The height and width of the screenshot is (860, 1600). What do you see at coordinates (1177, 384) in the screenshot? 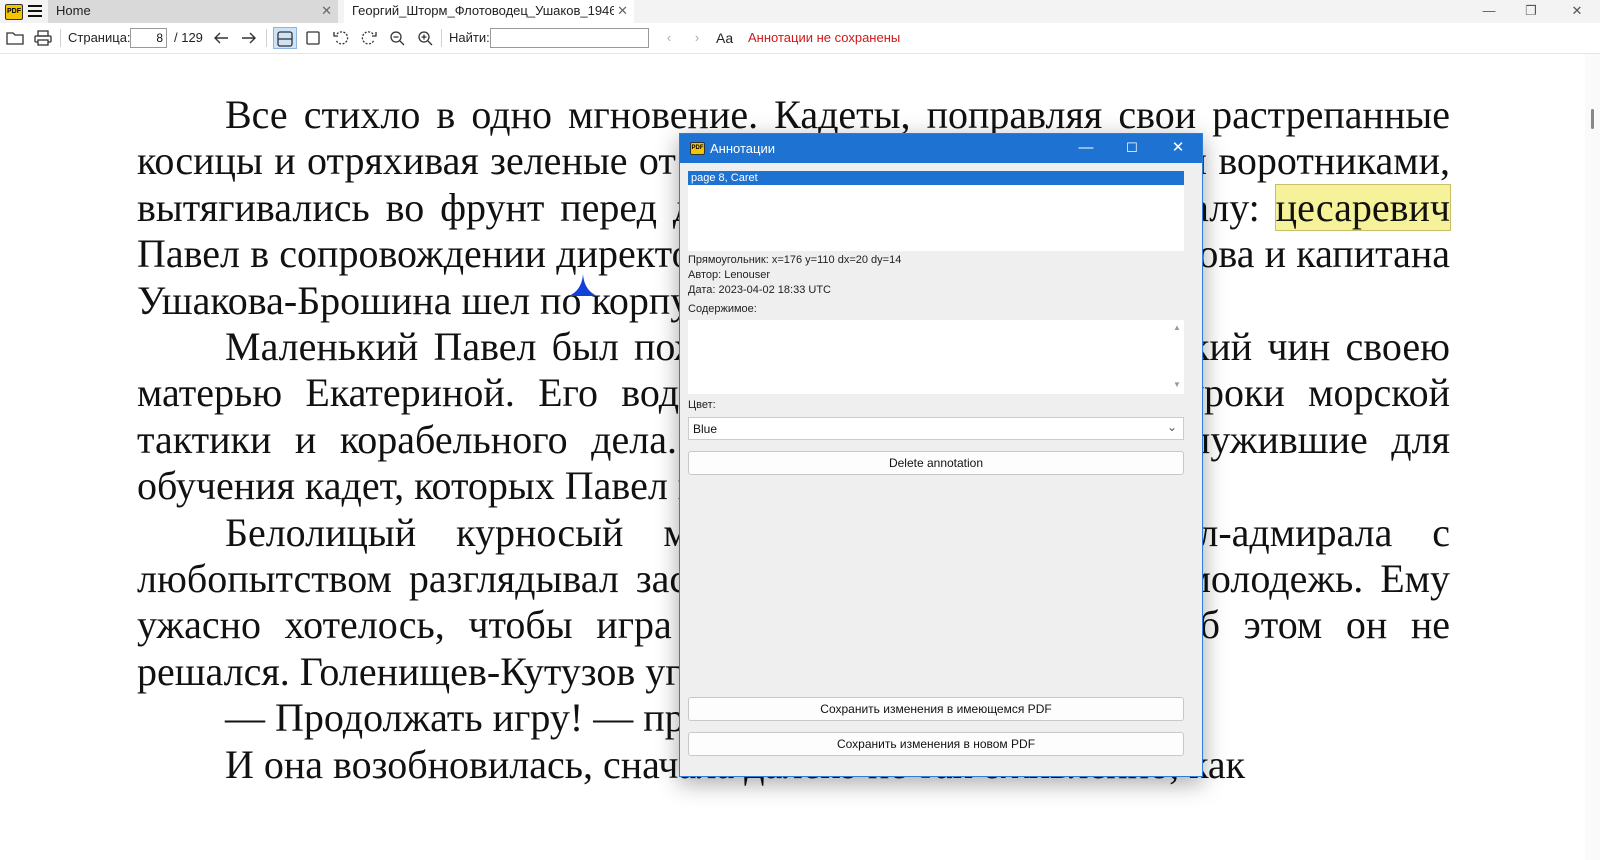
I see `scroll-down-icon: ▼` at bounding box center [1177, 384].